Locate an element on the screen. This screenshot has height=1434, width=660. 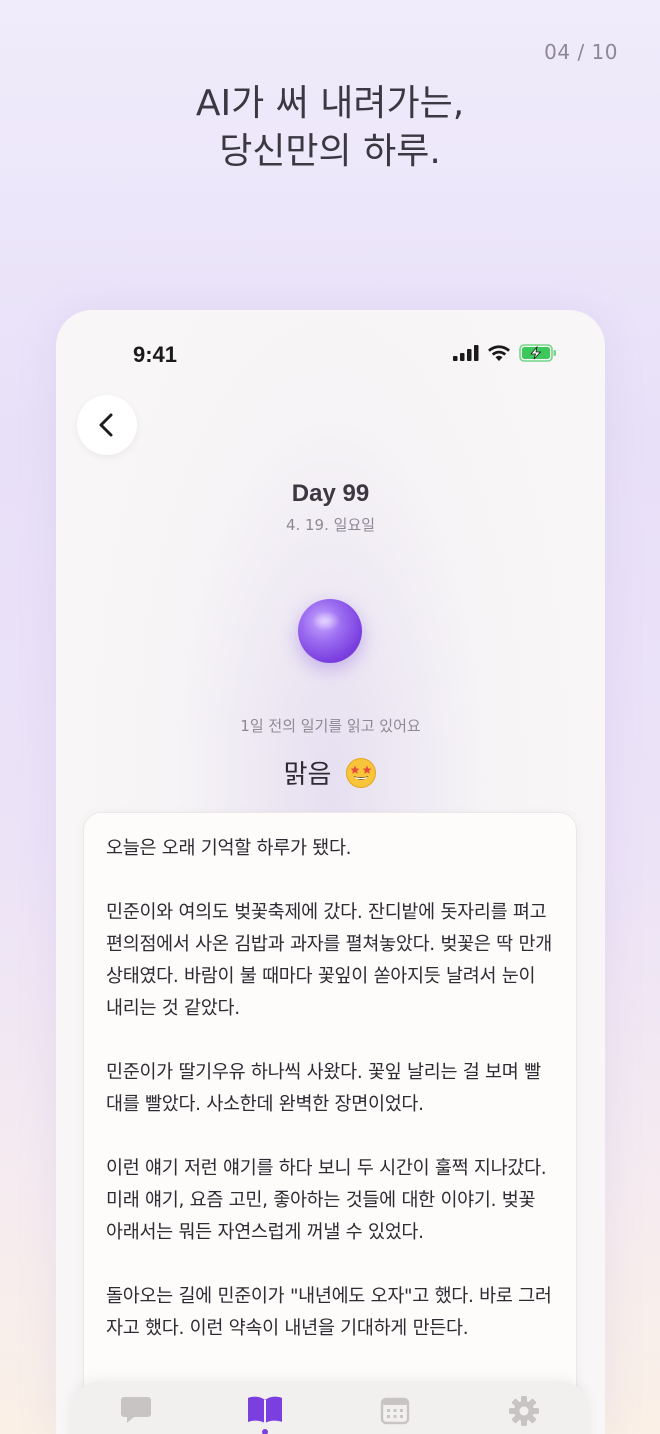
calendar-icon is located at coordinates (394, 1411).